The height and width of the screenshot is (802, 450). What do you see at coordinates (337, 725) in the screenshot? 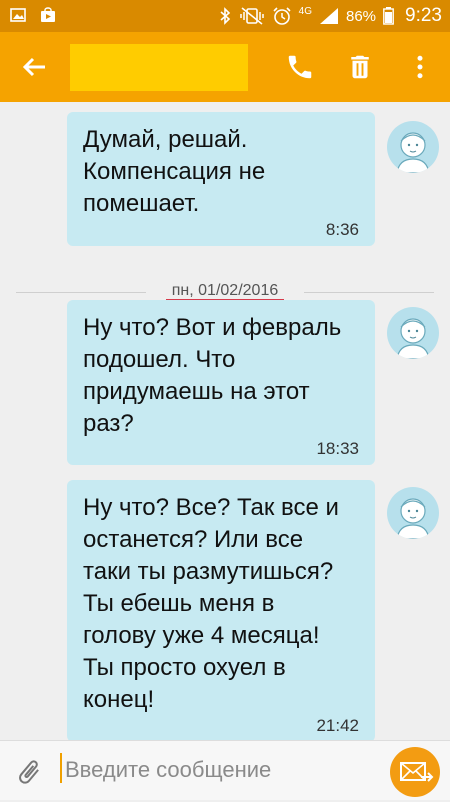
I see `message-time: 21:42` at bounding box center [337, 725].